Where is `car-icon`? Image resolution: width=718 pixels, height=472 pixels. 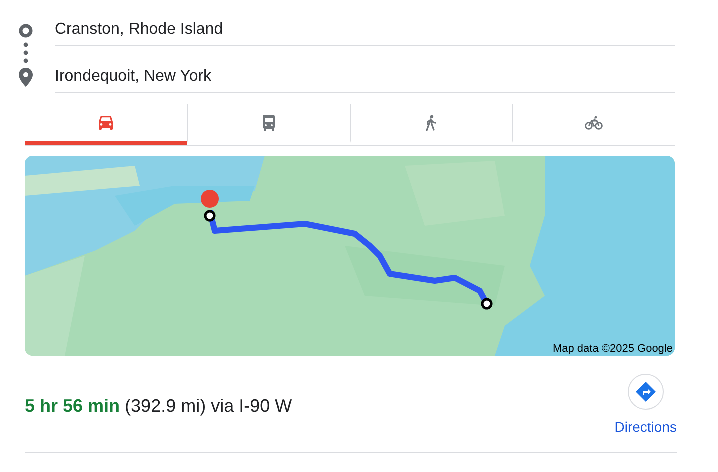
car-icon is located at coordinates (106, 123).